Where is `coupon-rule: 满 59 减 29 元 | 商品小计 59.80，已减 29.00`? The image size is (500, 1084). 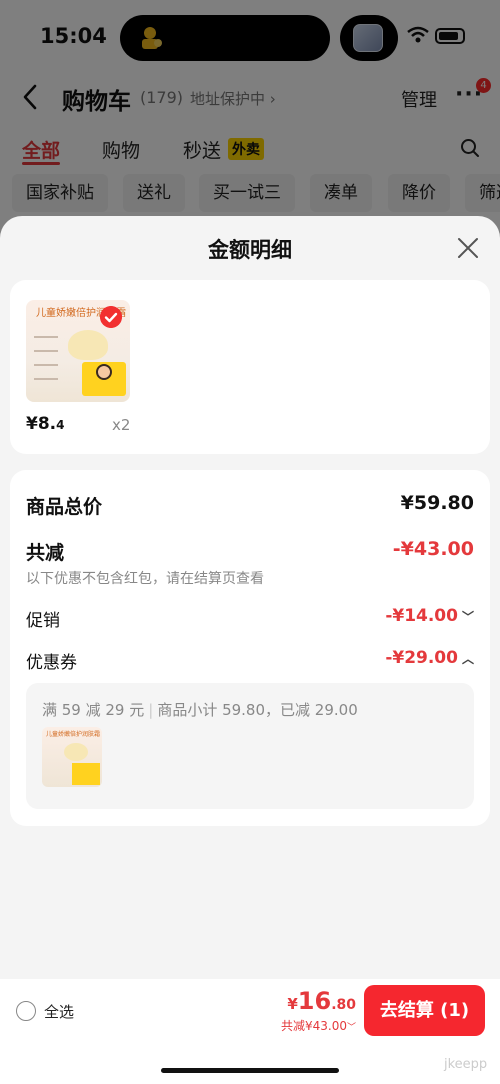
coupon-rule: 满 59 减 29 元 | 商品小计 59.80，已减 29.00 is located at coordinates (200, 710).